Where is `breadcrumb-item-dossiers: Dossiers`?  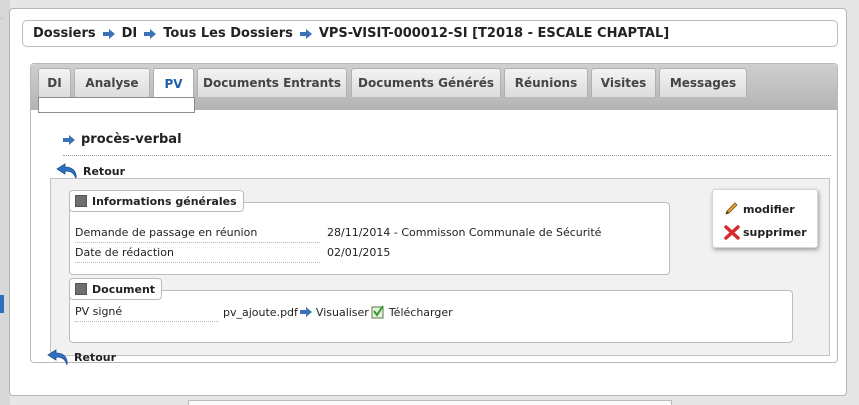 breadcrumb-item-dossiers: Dossiers is located at coordinates (64, 33).